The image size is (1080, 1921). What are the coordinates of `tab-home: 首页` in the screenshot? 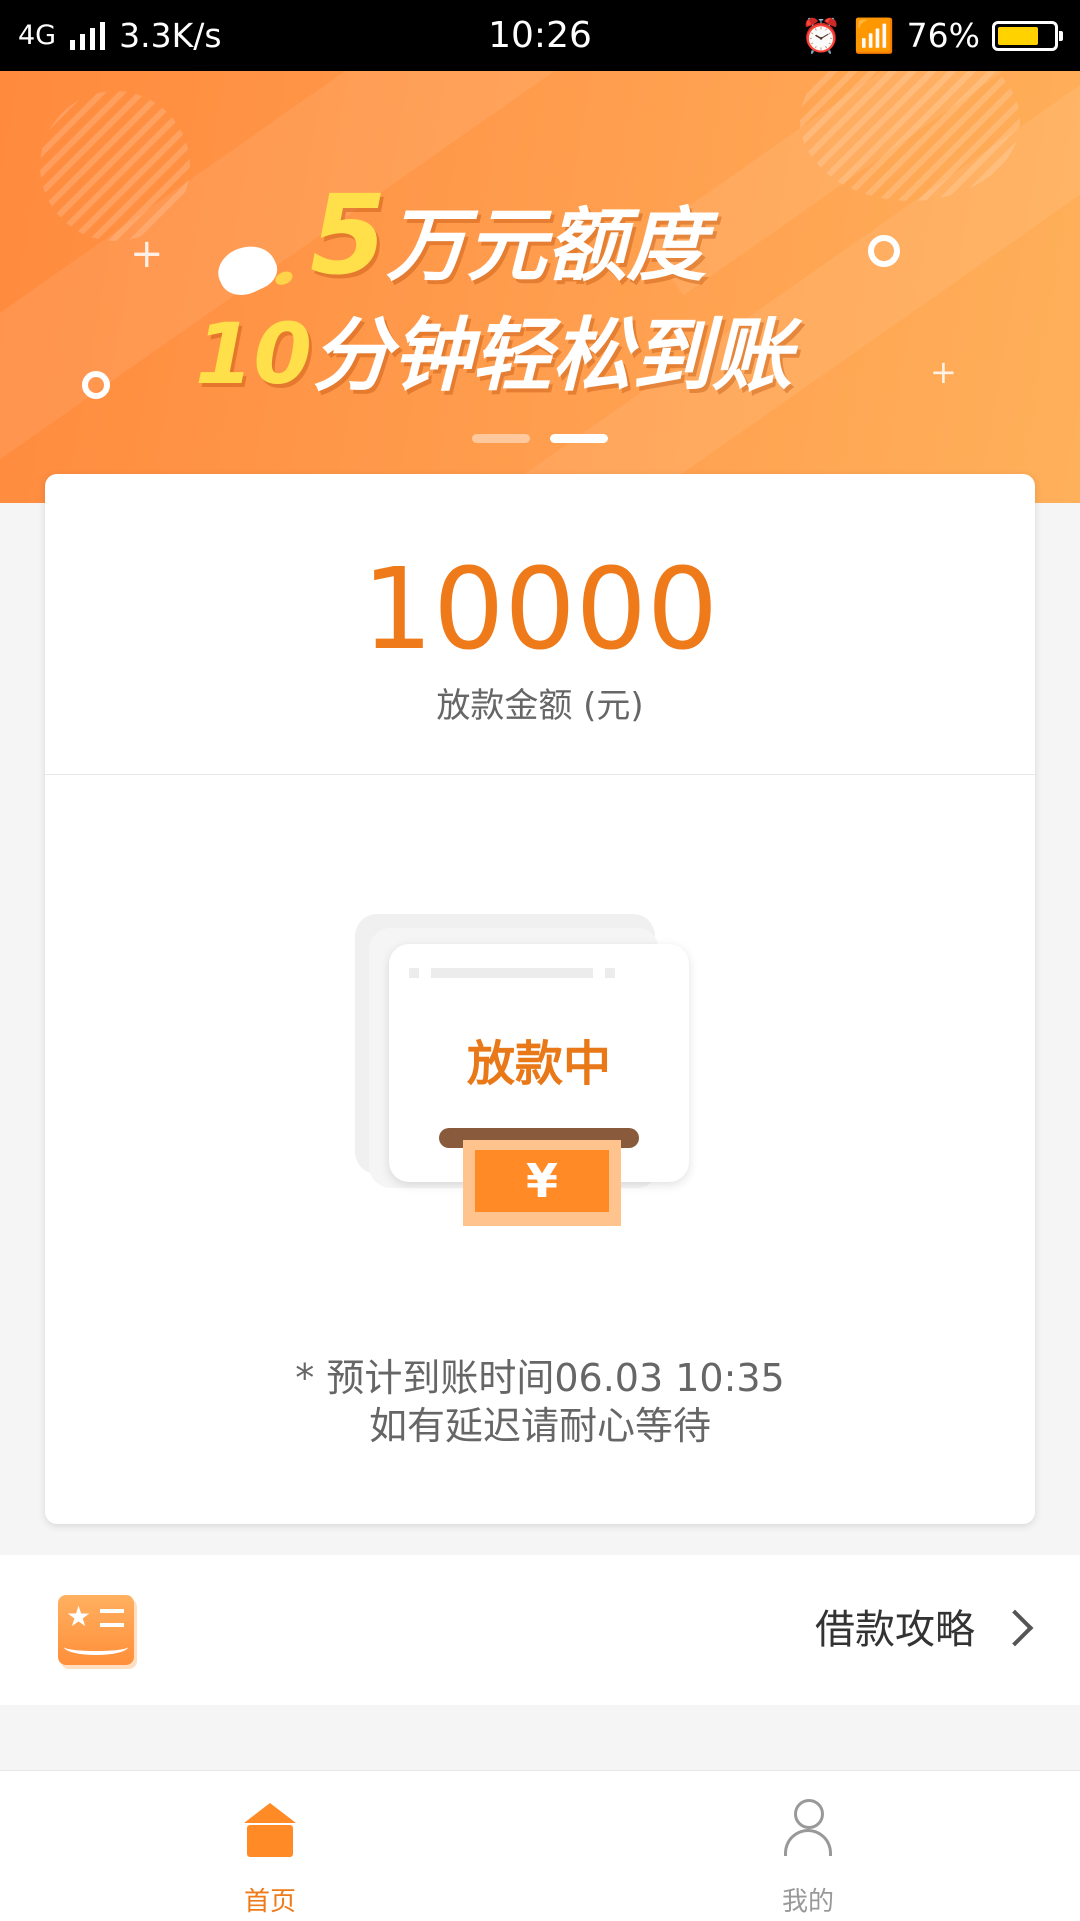 It's located at (270, 1846).